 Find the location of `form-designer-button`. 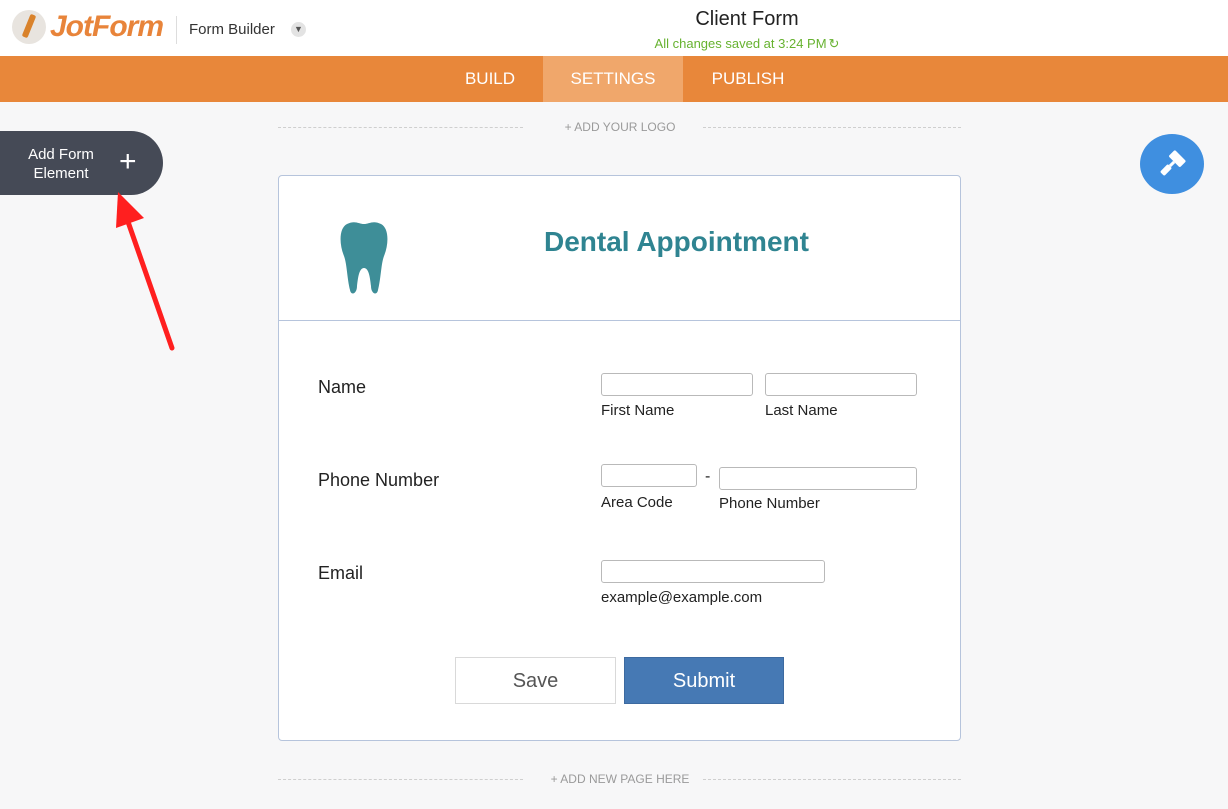

form-designer-button is located at coordinates (1172, 164).